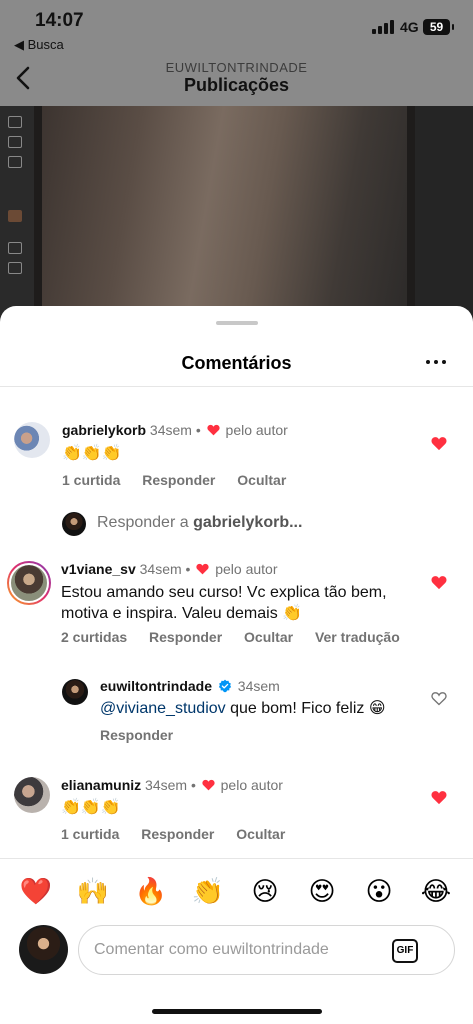 This screenshot has height=1024, width=473. I want to click on emoji-heart-button: ❤️, so click(36, 891).